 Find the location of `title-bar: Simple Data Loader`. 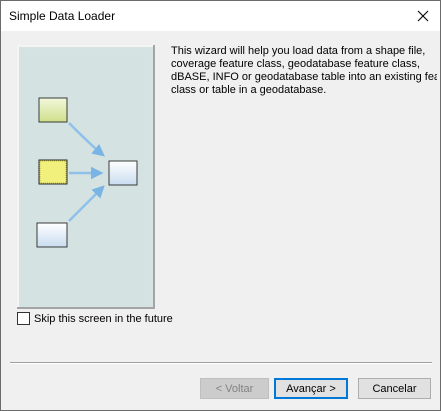

title-bar: Simple Data Loader is located at coordinates (220, 16).